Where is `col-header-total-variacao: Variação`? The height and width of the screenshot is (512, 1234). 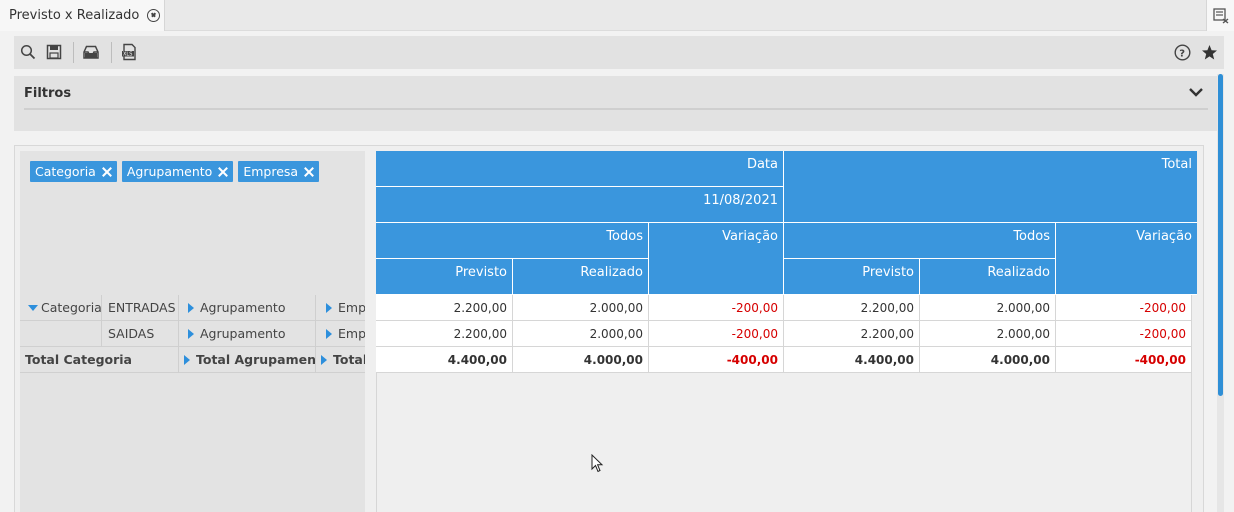
col-header-total-variacao: Variação is located at coordinates (1126, 259).